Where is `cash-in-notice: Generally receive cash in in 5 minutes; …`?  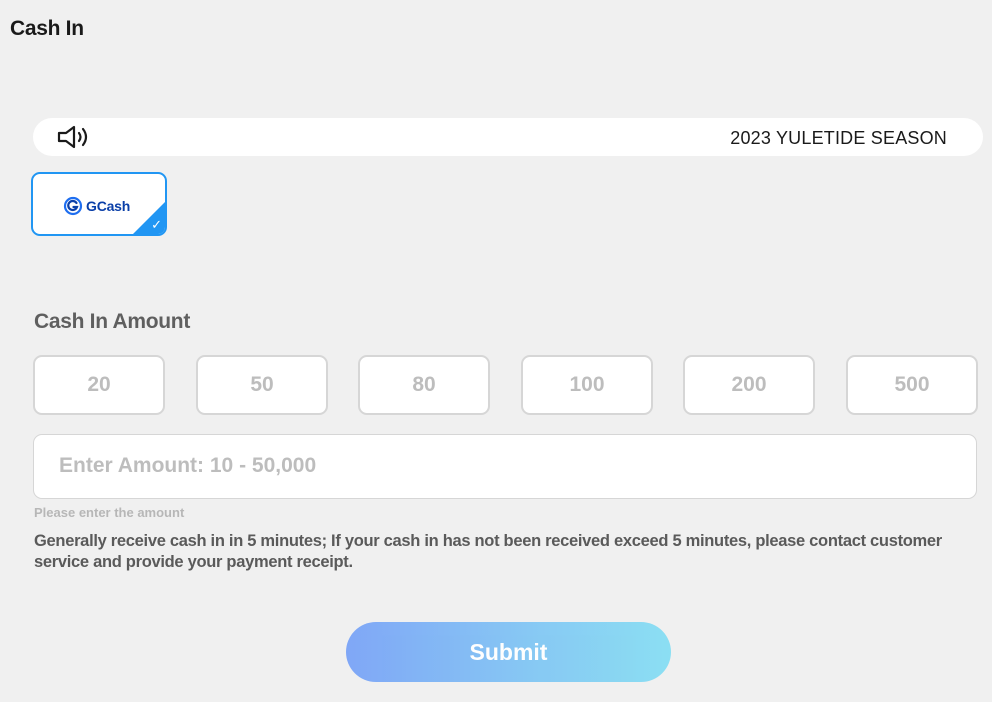 cash-in-notice: Generally receive cash in in 5 minutes; … is located at coordinates (488, 551).